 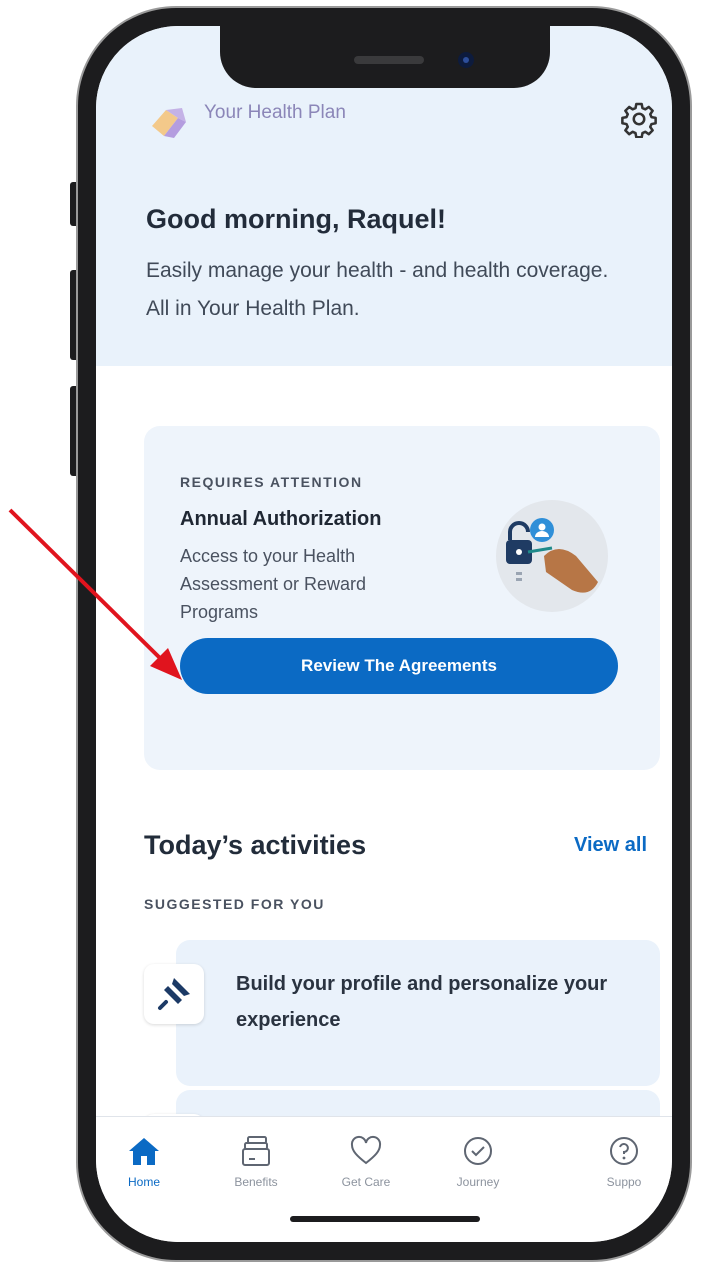 I want to click on speaker, so click(x=389, y=60).